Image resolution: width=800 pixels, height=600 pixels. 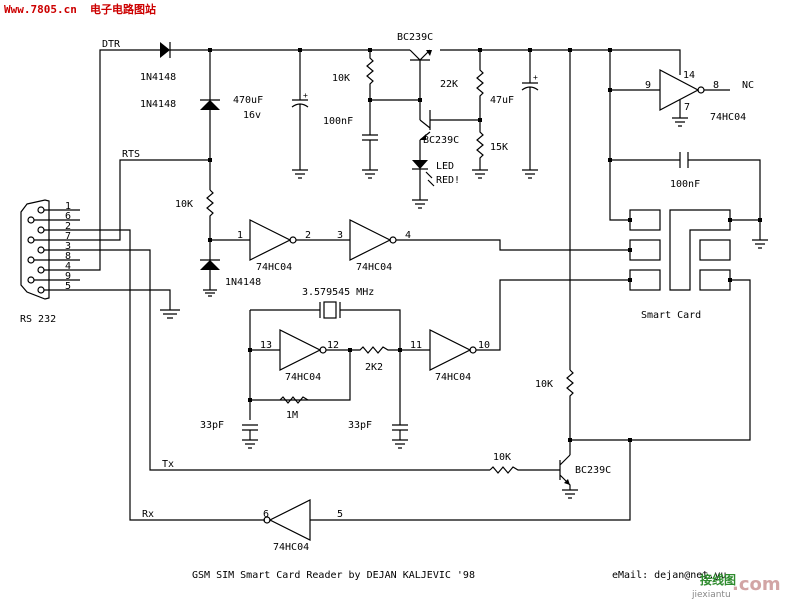 What do you see at coordinates (687, 107) in the screenshot?
I see `svg-text: 7` at bounding box center [687, 107].